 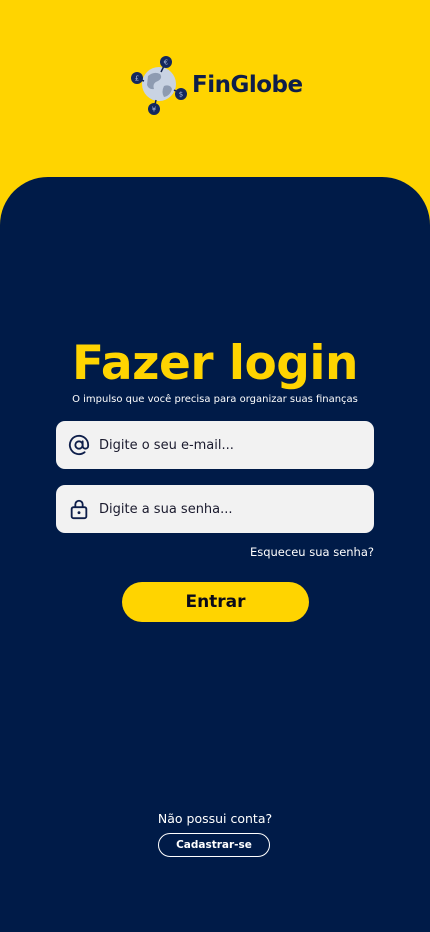 What do you see at coordinates (79, 509) in the screenshot?
I see `lock-icon` at bounding box center [79, 509].